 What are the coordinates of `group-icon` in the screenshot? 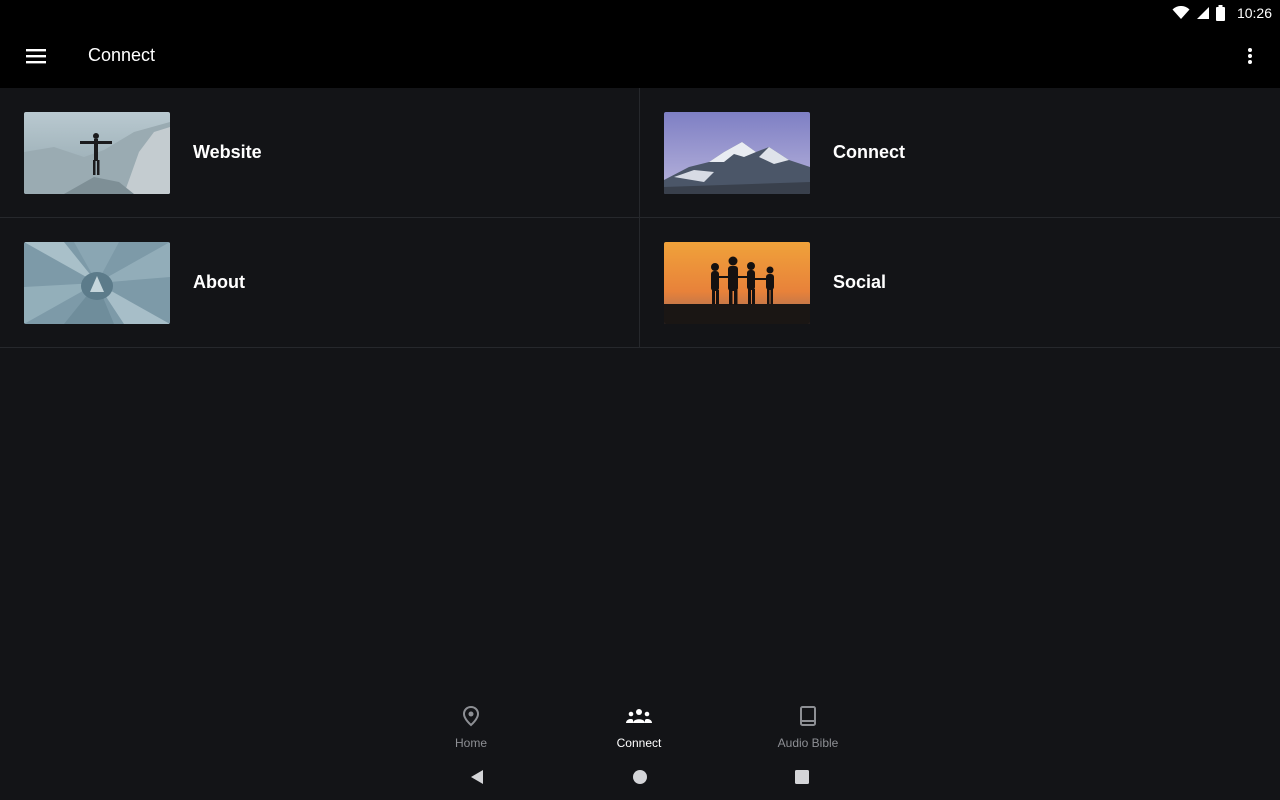 It's located at (639, 716).